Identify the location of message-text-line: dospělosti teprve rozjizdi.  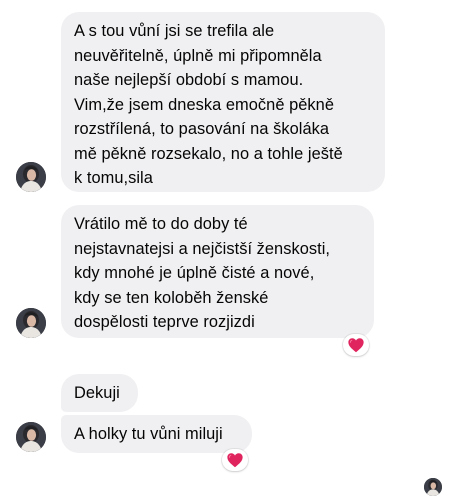
(164, 322).